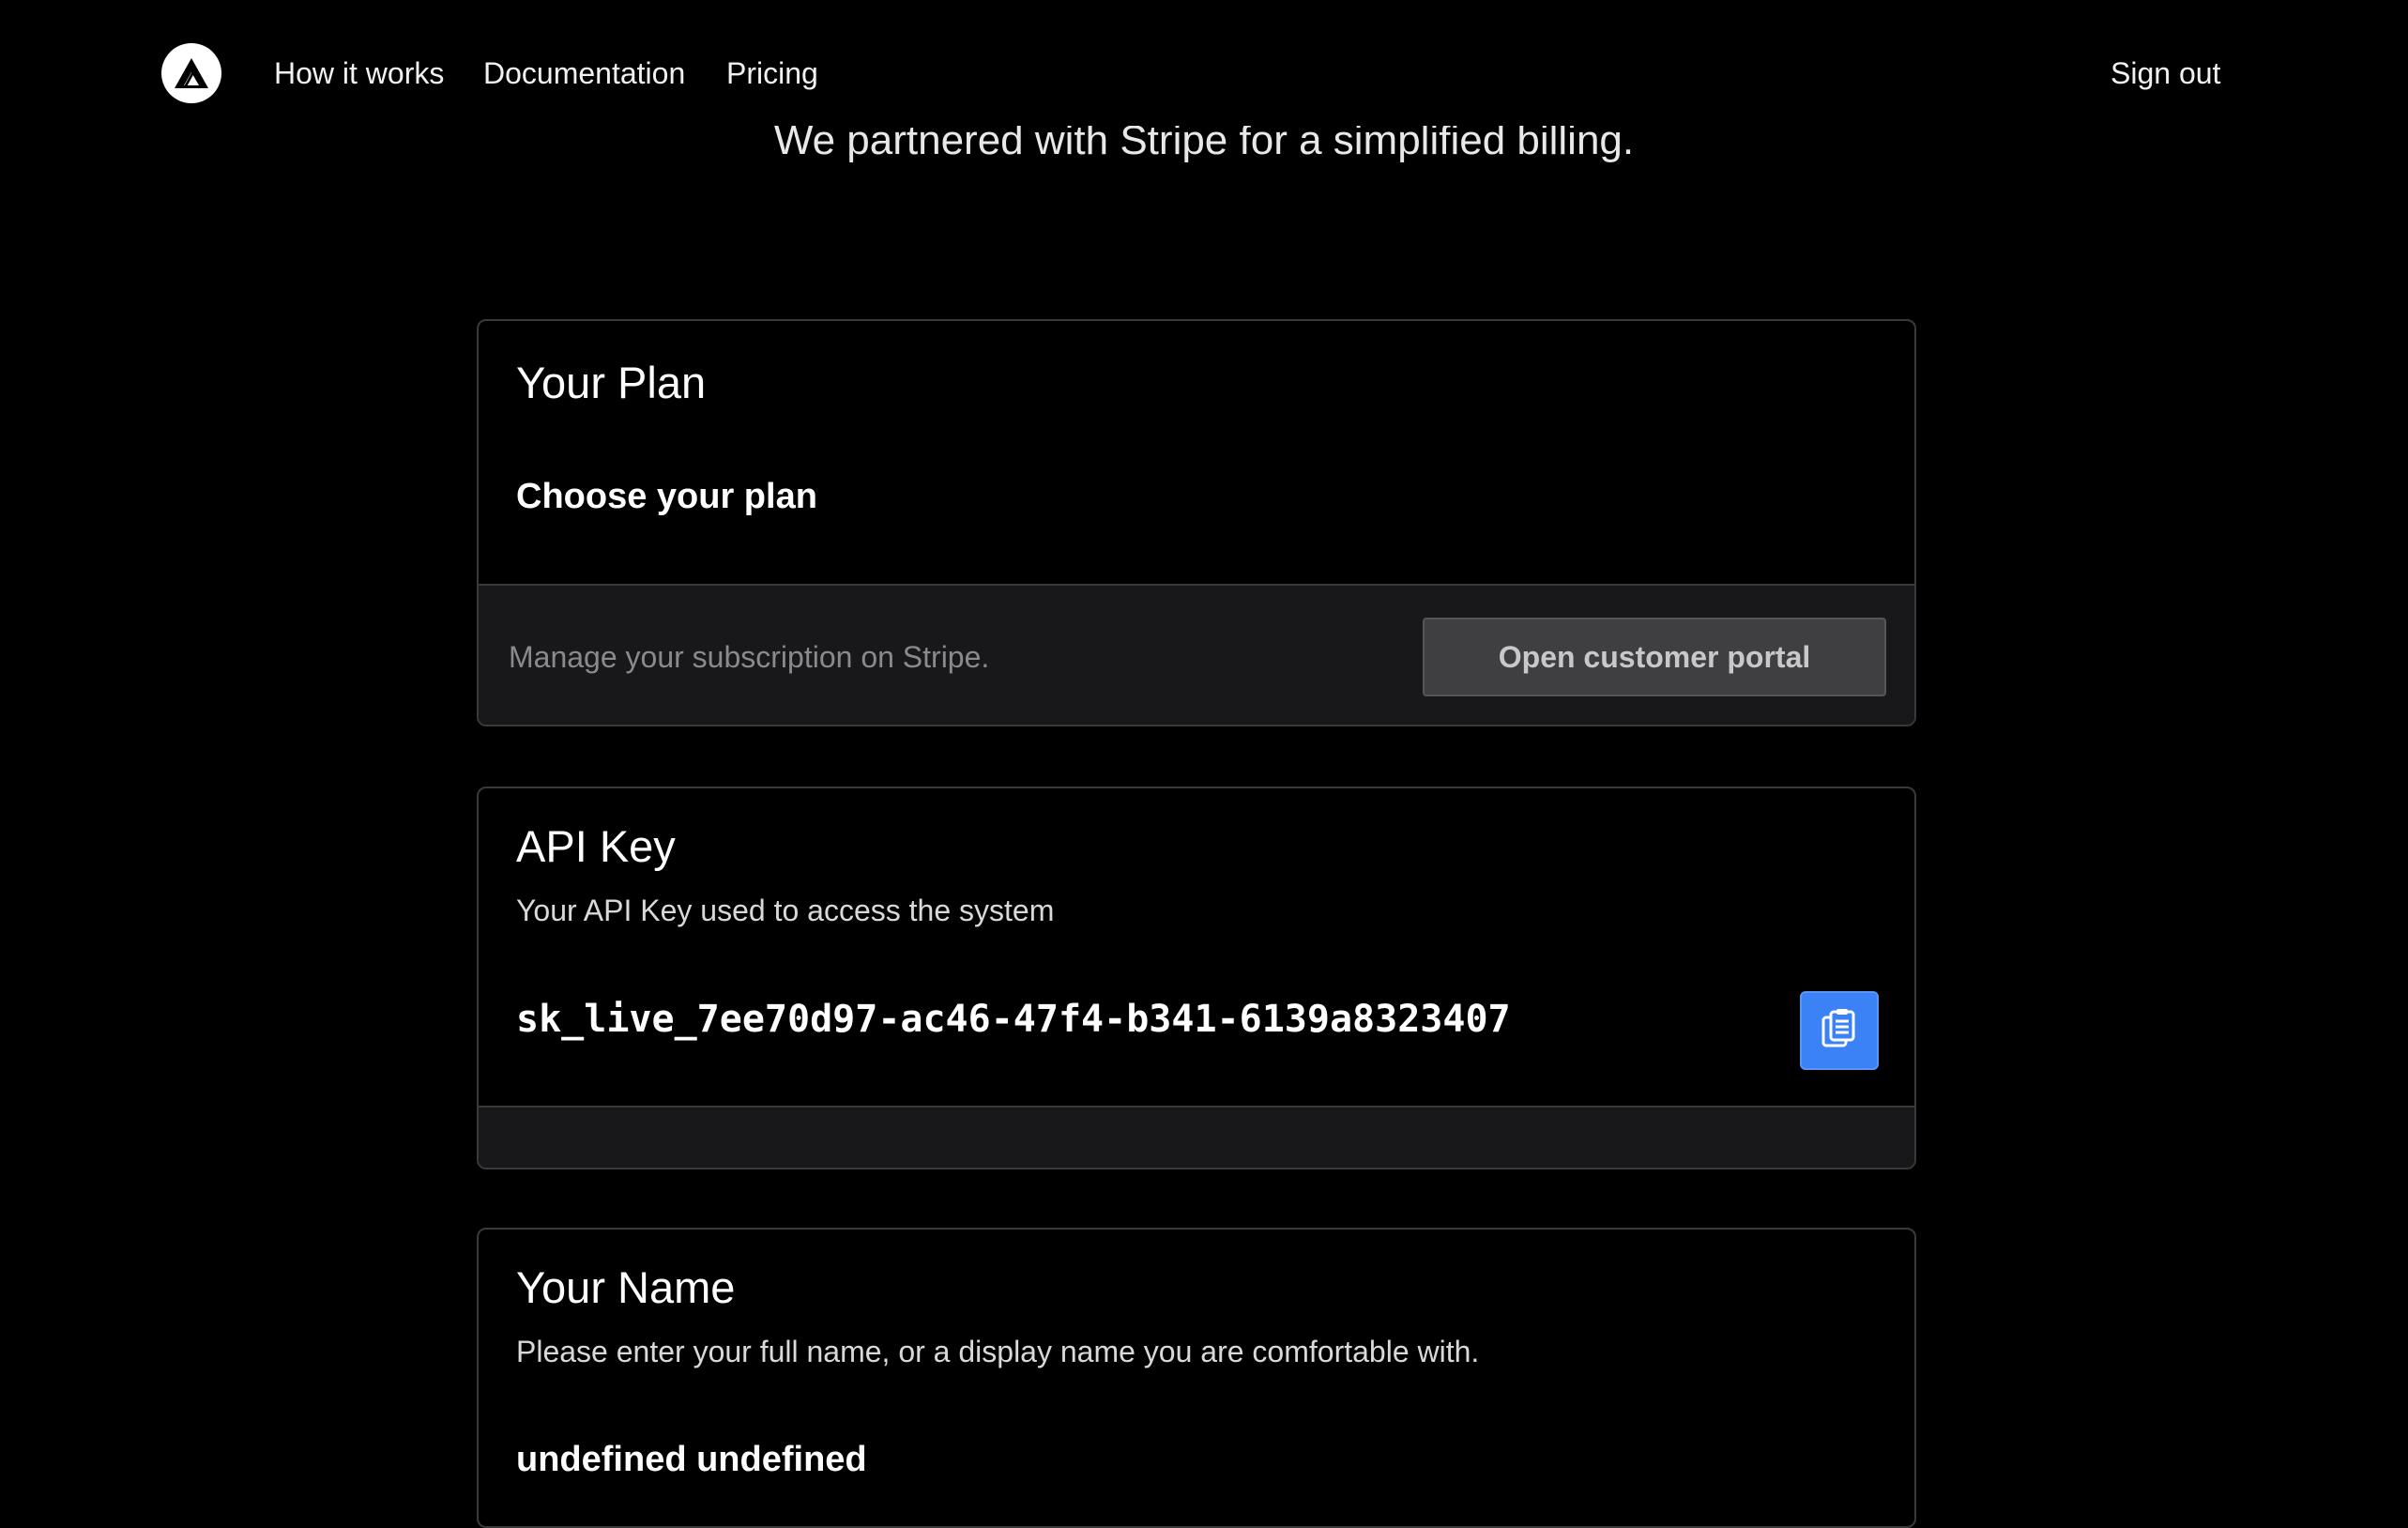 This screenshot has width=2408, height=1528. What do you see at coordinates (1196, 1137) in the screenshot?
I see `api-key-card-footer` at bounding box center [1196, 1137].